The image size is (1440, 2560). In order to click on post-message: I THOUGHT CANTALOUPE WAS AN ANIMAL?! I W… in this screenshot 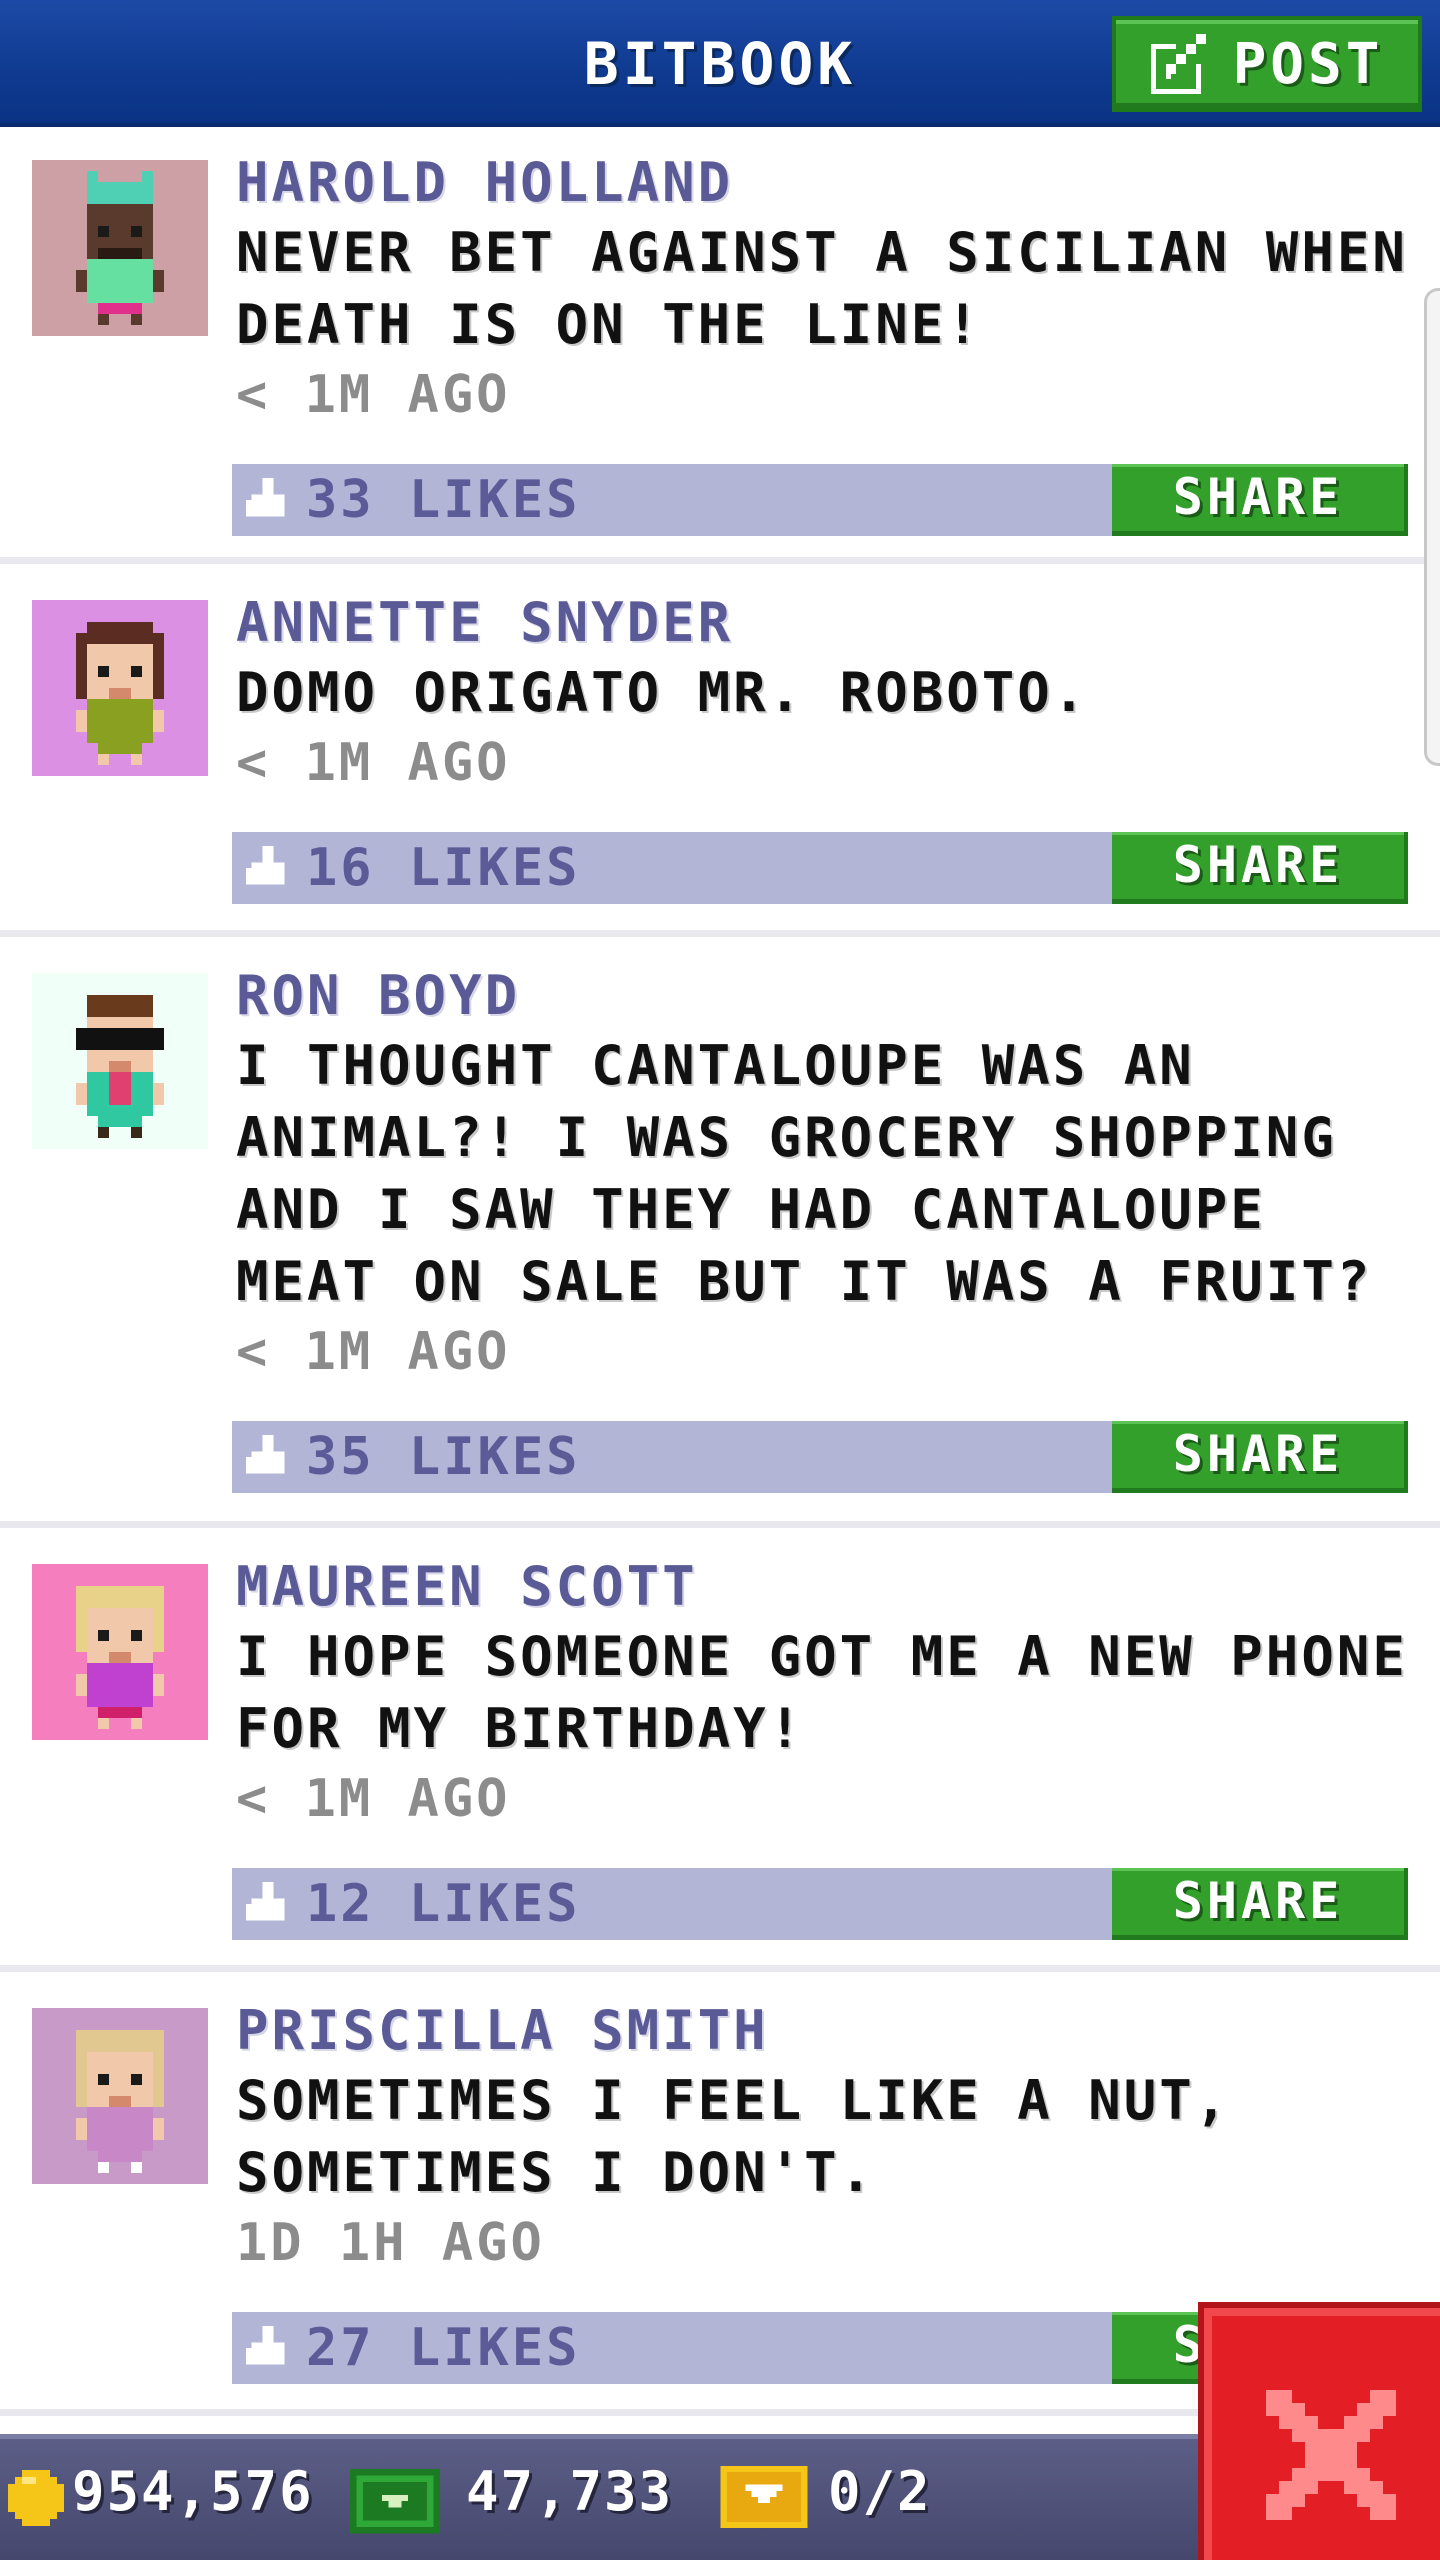, I will do `click(804, 1173)`.